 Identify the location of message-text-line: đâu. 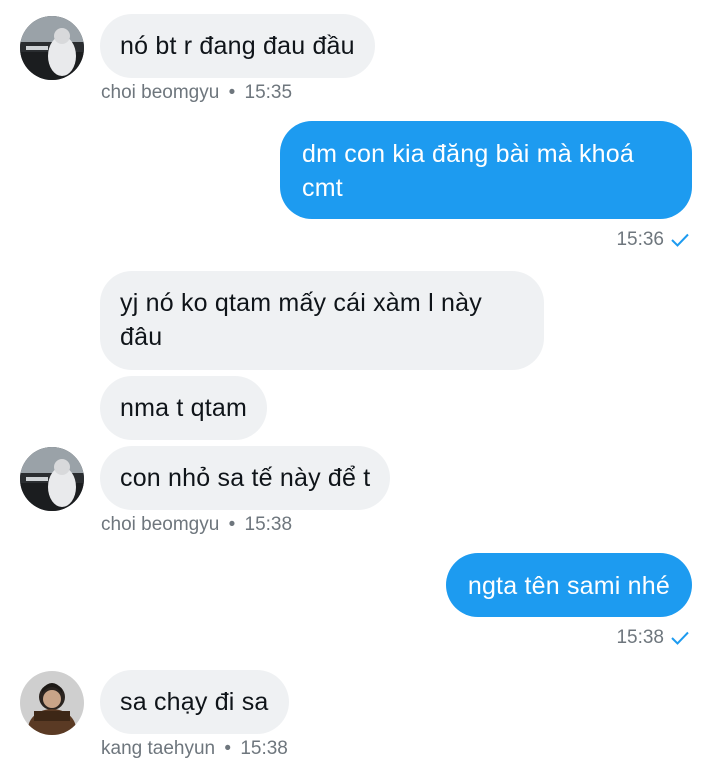
(141, 337).